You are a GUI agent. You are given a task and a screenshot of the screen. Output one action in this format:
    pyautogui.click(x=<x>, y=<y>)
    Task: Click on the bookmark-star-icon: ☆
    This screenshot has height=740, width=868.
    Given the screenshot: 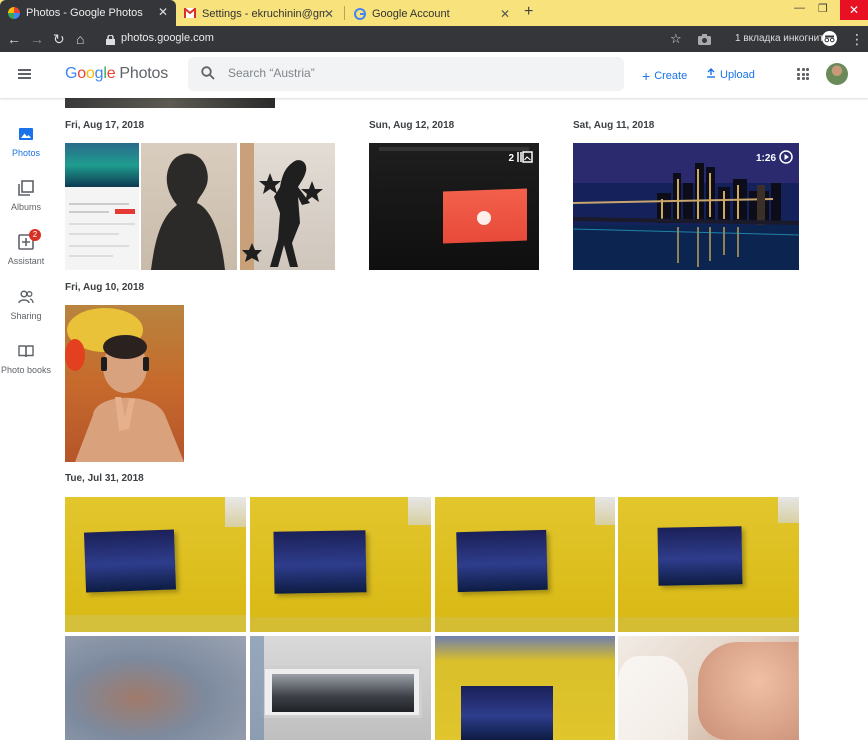 What is the action you would take?
    pyautogui.click(x=676, y=39)
    